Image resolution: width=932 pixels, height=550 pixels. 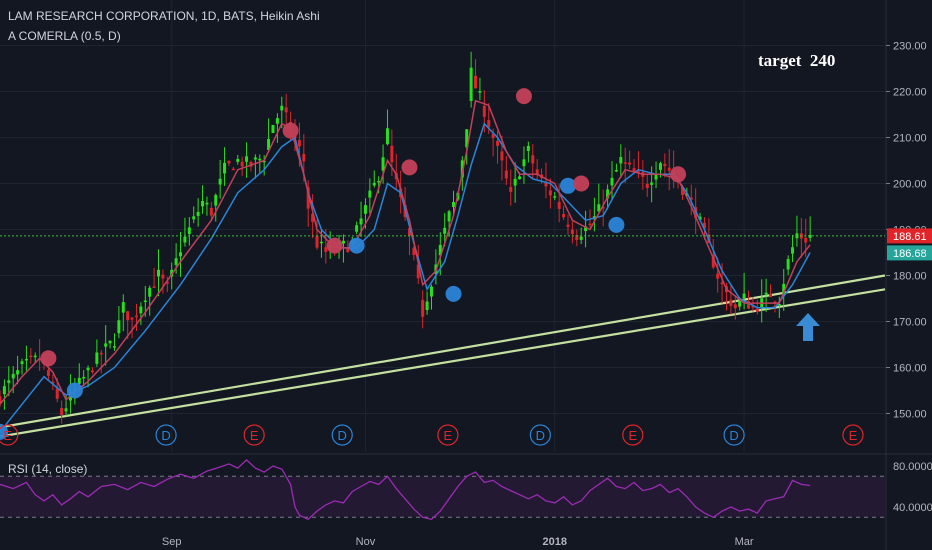 I want to click on y-tick-label: 170.00, so click(x=910, y=323).